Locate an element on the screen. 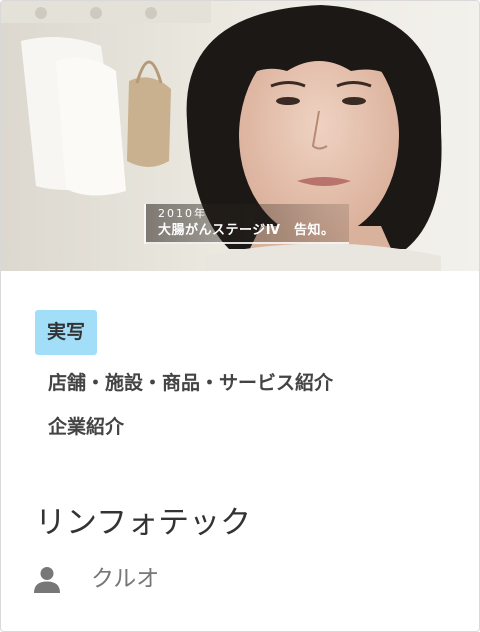 The height and width of the screenshot is (632, 480). author-row: クルオ is located at coordinates (96, 579).